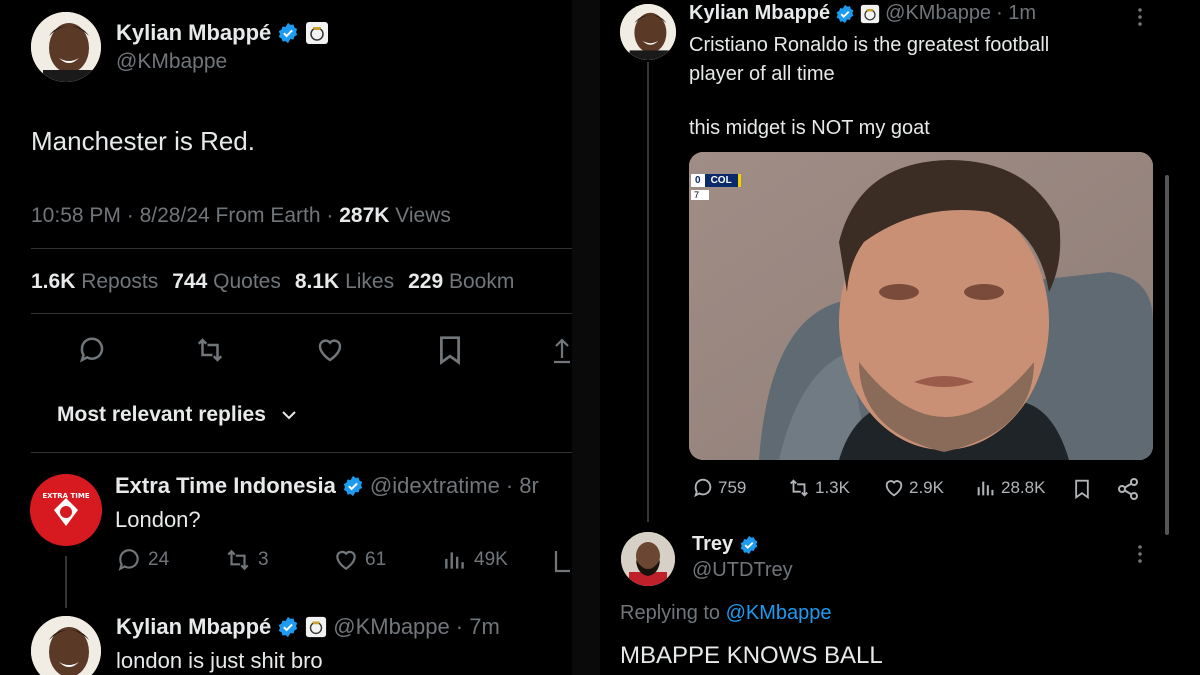 Image resolution: width=1200 pixels, height=675 pixels. Describe the element at coordinates (586, 337) in the screenshot. I see `panel-gap` at that location.